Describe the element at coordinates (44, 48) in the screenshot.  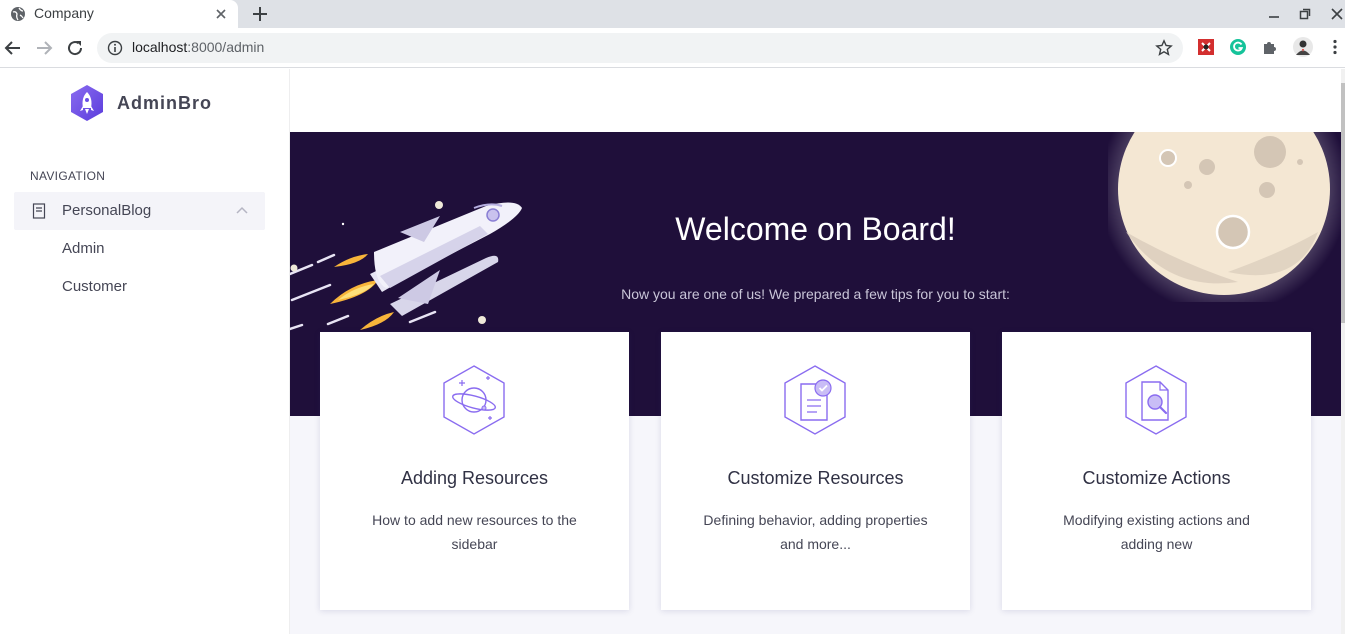
I see `forward-arrow-icon` at that location.